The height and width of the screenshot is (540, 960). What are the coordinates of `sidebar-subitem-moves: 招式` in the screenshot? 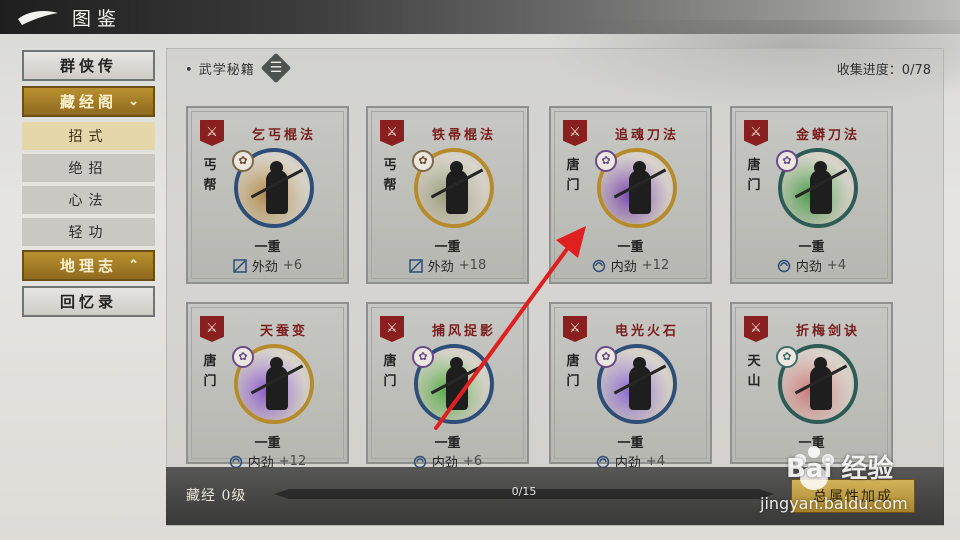 It's located at (88, 136).